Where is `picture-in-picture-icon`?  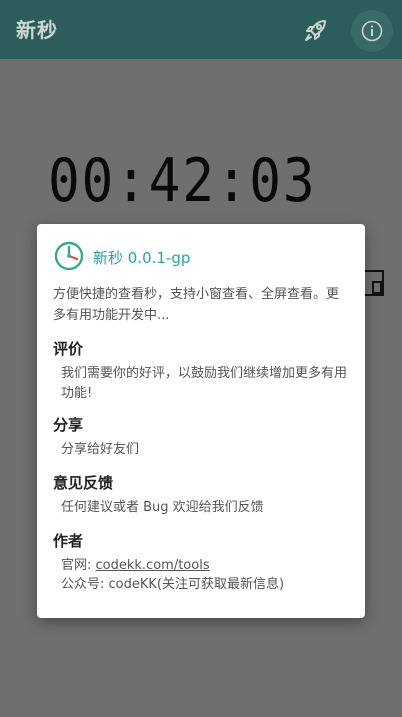 picture-in-picture-icon is located at coordinates (373, 283).